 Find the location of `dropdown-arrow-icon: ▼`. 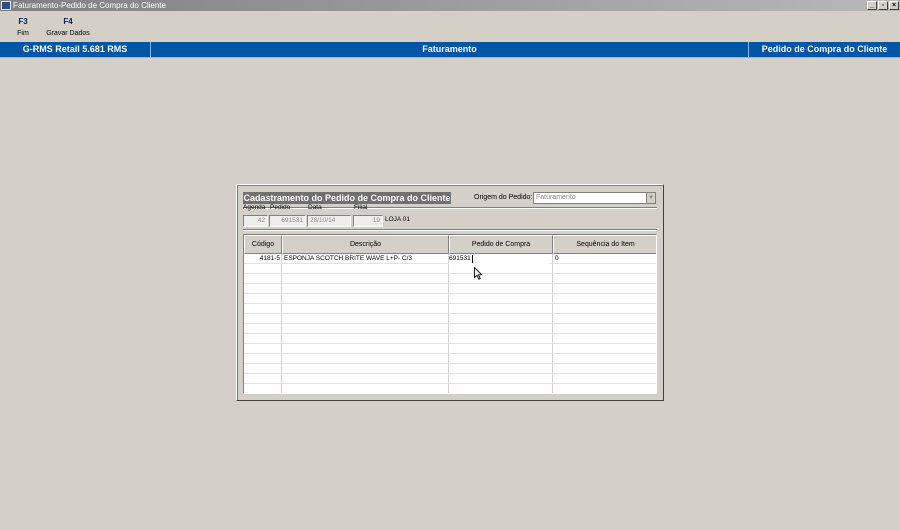

dropdown-arrow-icon: ▼ is located at coordinates (650, 198).